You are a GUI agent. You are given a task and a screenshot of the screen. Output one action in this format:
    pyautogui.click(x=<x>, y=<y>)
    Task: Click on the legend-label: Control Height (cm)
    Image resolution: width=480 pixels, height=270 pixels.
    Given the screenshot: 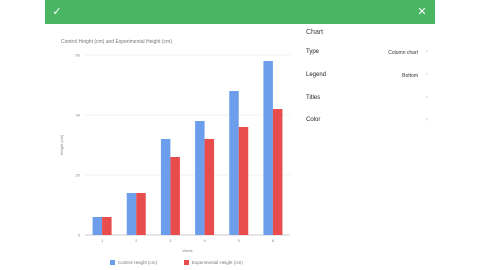 What is the action you would take?
    pyautogui.click(x=138, y=262)
    